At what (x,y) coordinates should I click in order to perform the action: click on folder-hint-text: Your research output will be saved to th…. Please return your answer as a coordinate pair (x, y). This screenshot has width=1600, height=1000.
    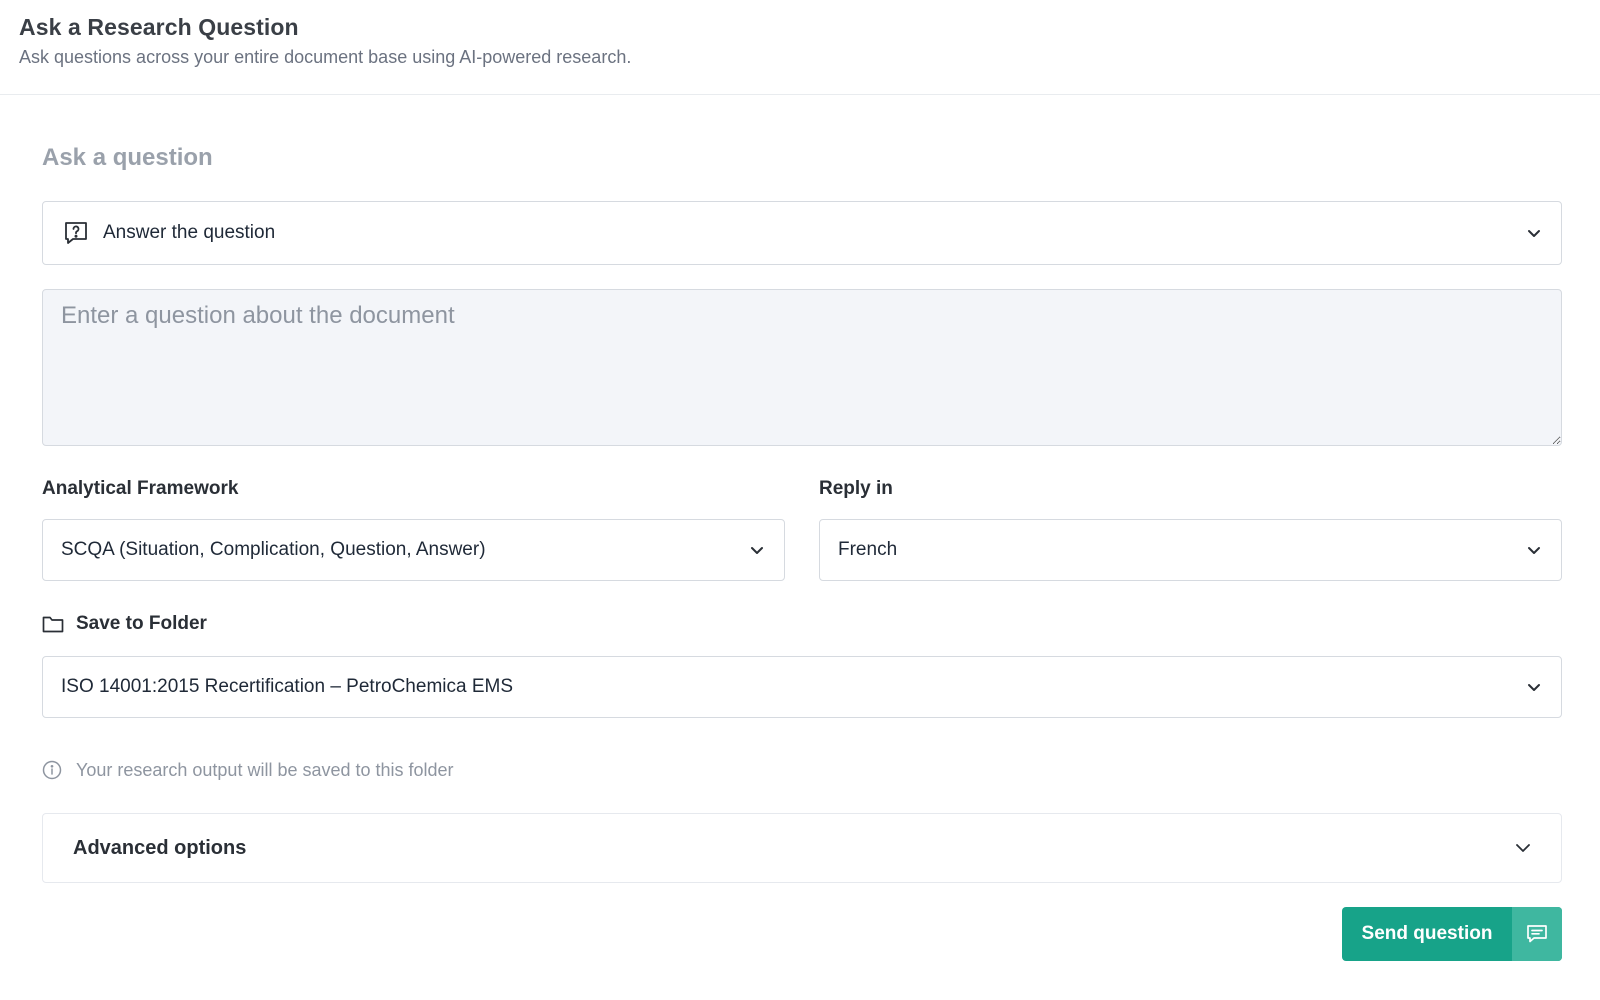
    Looking at the image, I should click on (265, 769).